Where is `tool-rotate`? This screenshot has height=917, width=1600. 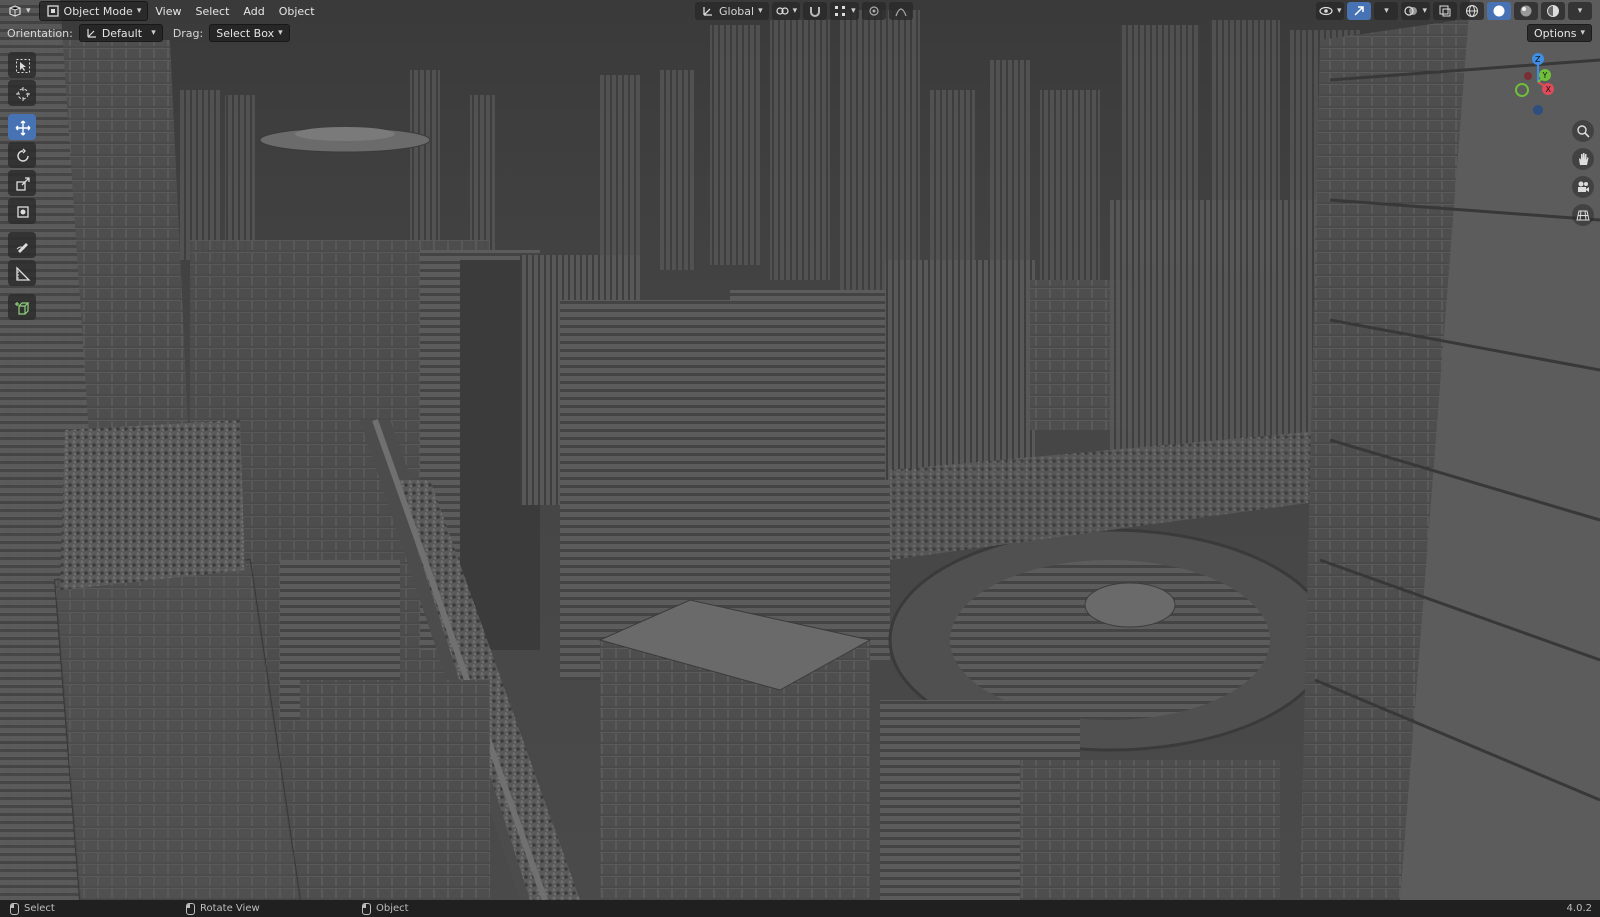
tool-rotate is located at coordinates (22, 155).